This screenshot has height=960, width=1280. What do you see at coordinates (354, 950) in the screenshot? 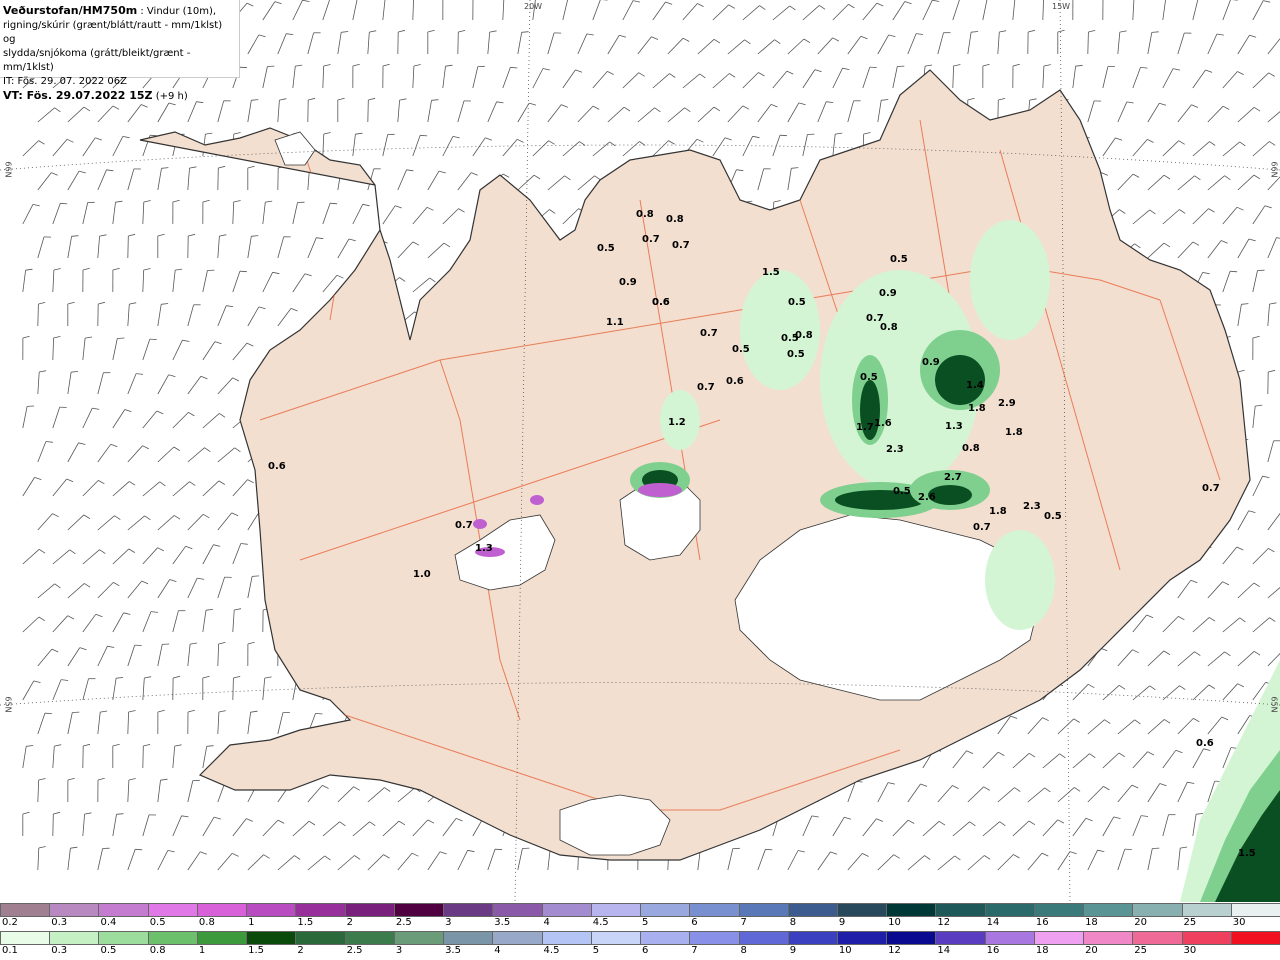
I see `legend-label: 2.5` at bounding box center [354, 950].